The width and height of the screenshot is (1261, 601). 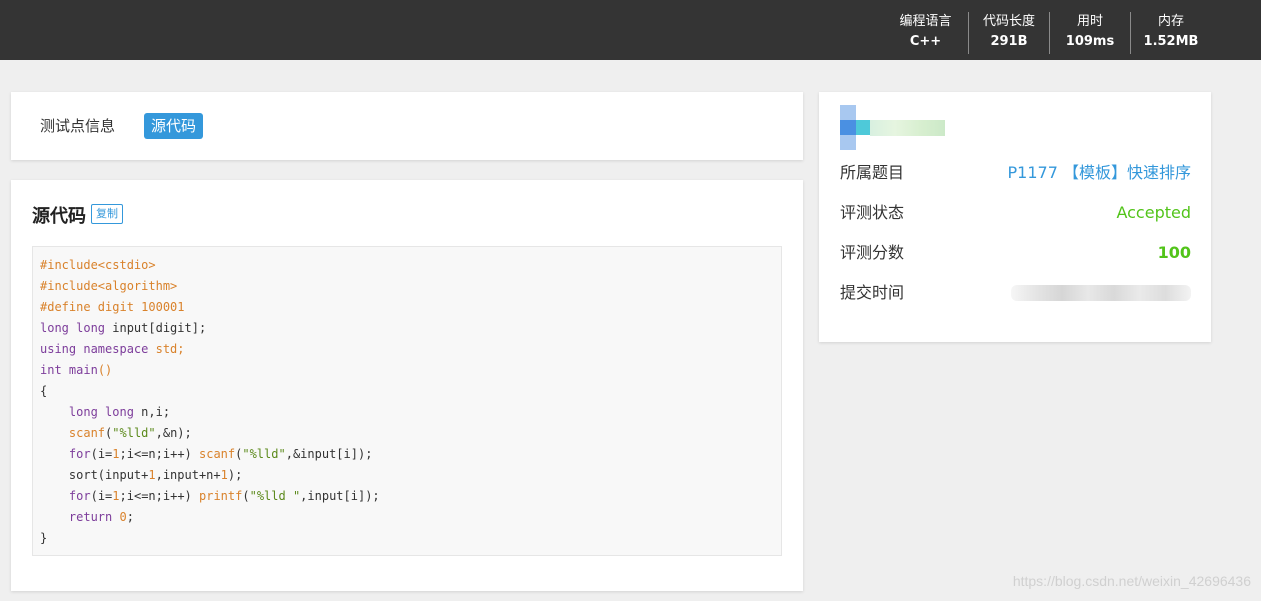 I want to click on stat-memory-value: 1.52MB, so click(x=1171, y=41).